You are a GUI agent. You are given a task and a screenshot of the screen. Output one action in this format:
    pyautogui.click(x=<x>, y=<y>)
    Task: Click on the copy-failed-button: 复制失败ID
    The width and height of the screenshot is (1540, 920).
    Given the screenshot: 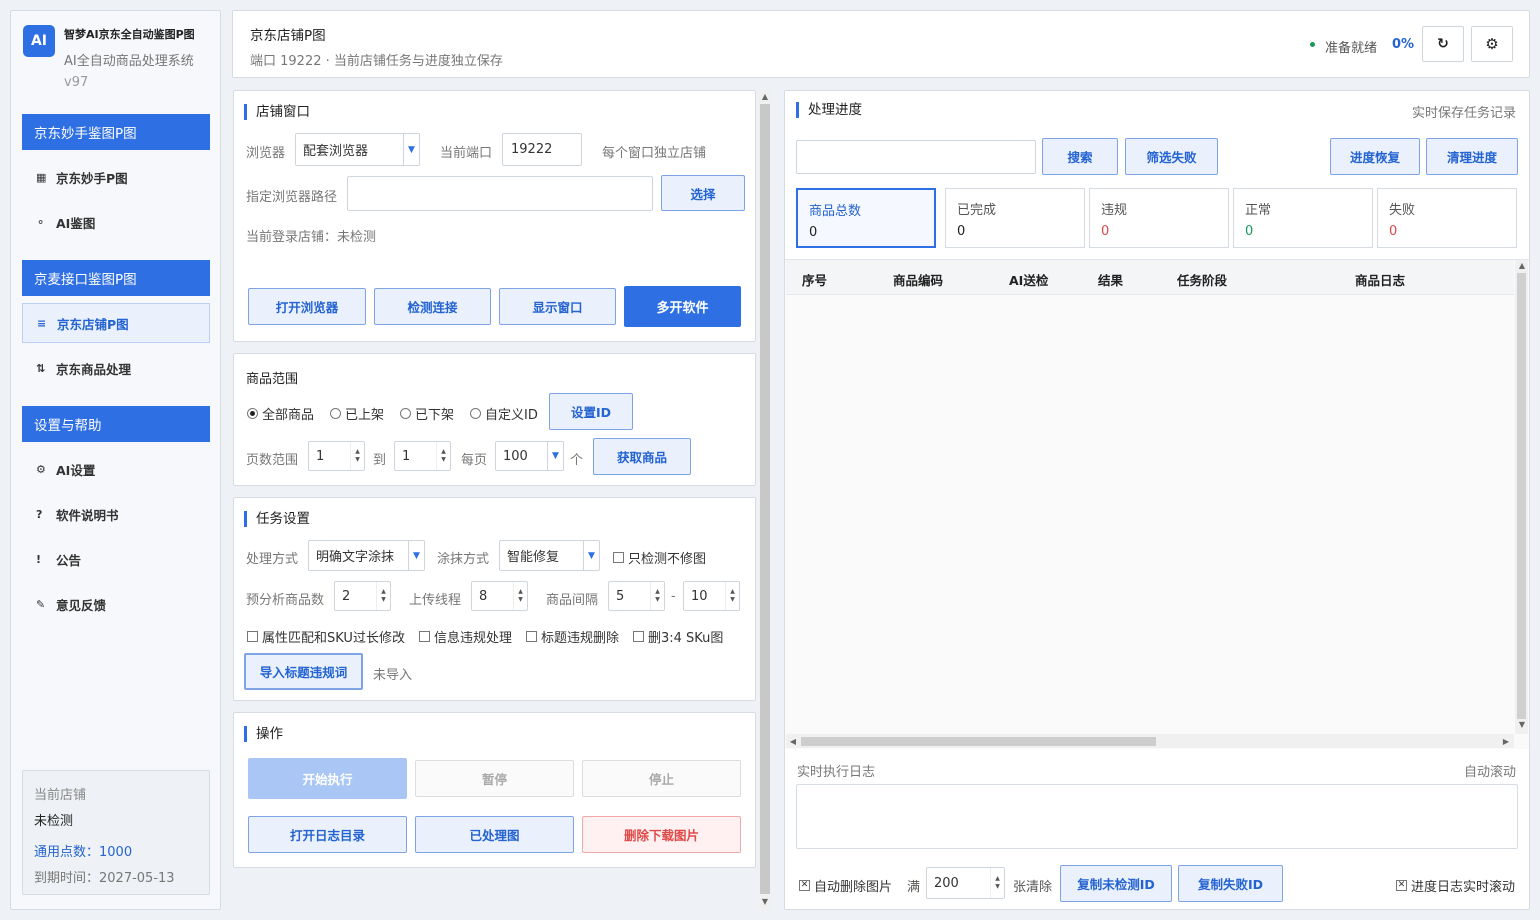 What is the action you would take?
    pyautogui.click(x=1230, y=883)
    